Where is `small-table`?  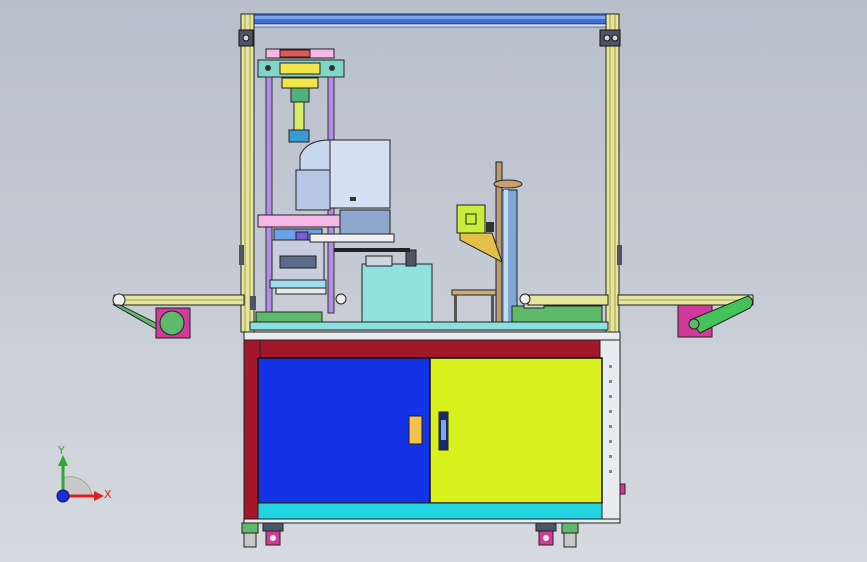
small-table is located at coordinates (474, 306).